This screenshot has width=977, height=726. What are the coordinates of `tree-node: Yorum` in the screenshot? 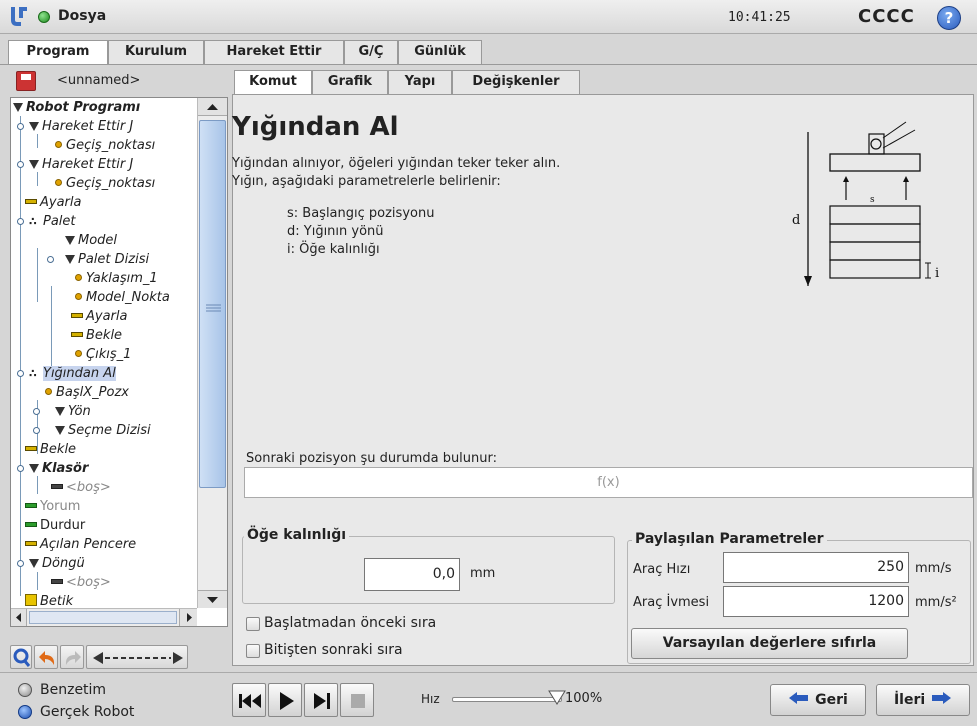 It's located at (52, 506).